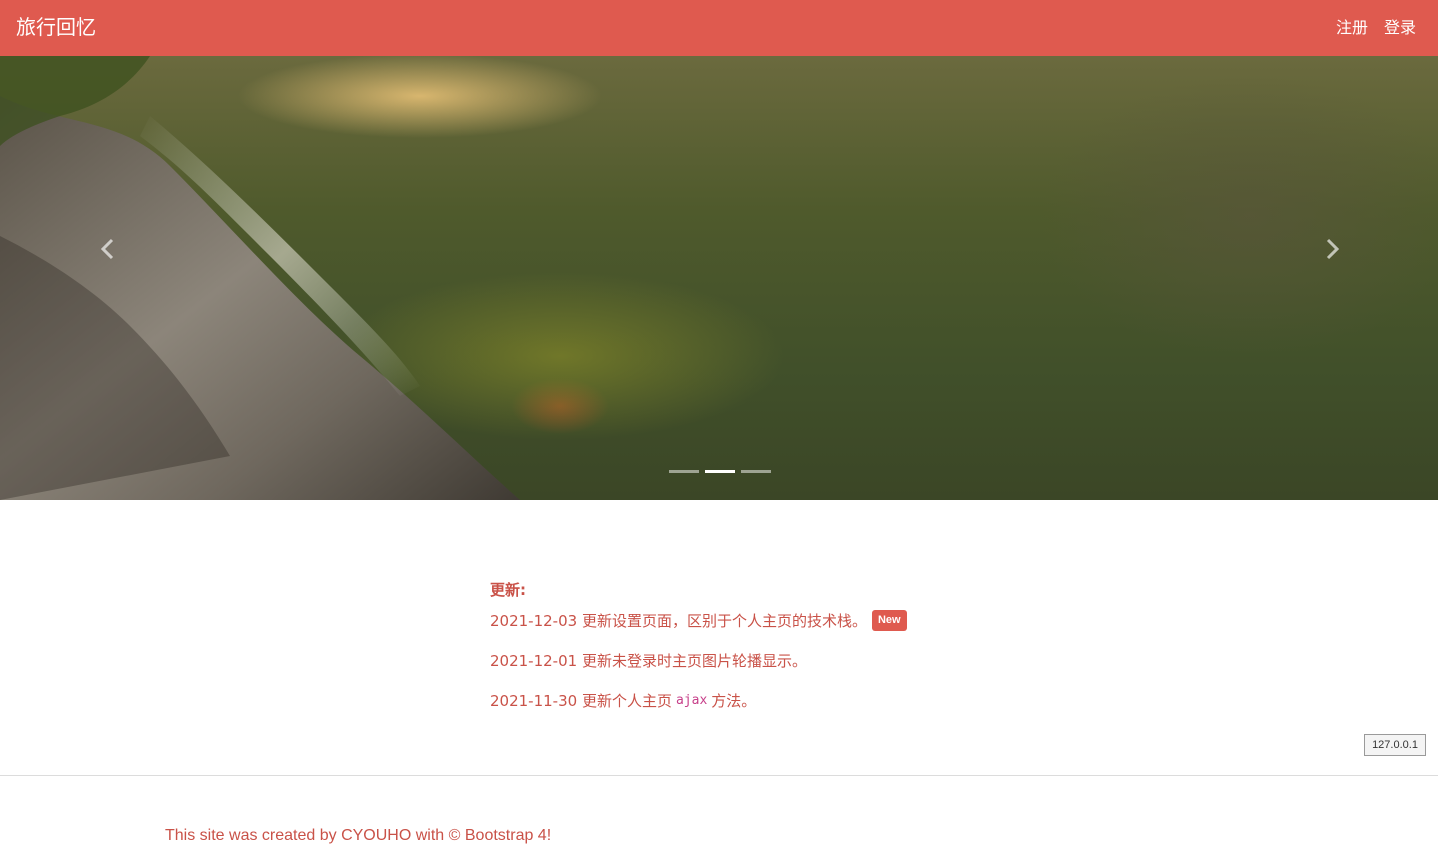 Image resolution: width=1438 pixels, height=864 pixels. Describe the element at coordinates (1400, 29) in the screenshot. I see `login-link: 登录` at that location.